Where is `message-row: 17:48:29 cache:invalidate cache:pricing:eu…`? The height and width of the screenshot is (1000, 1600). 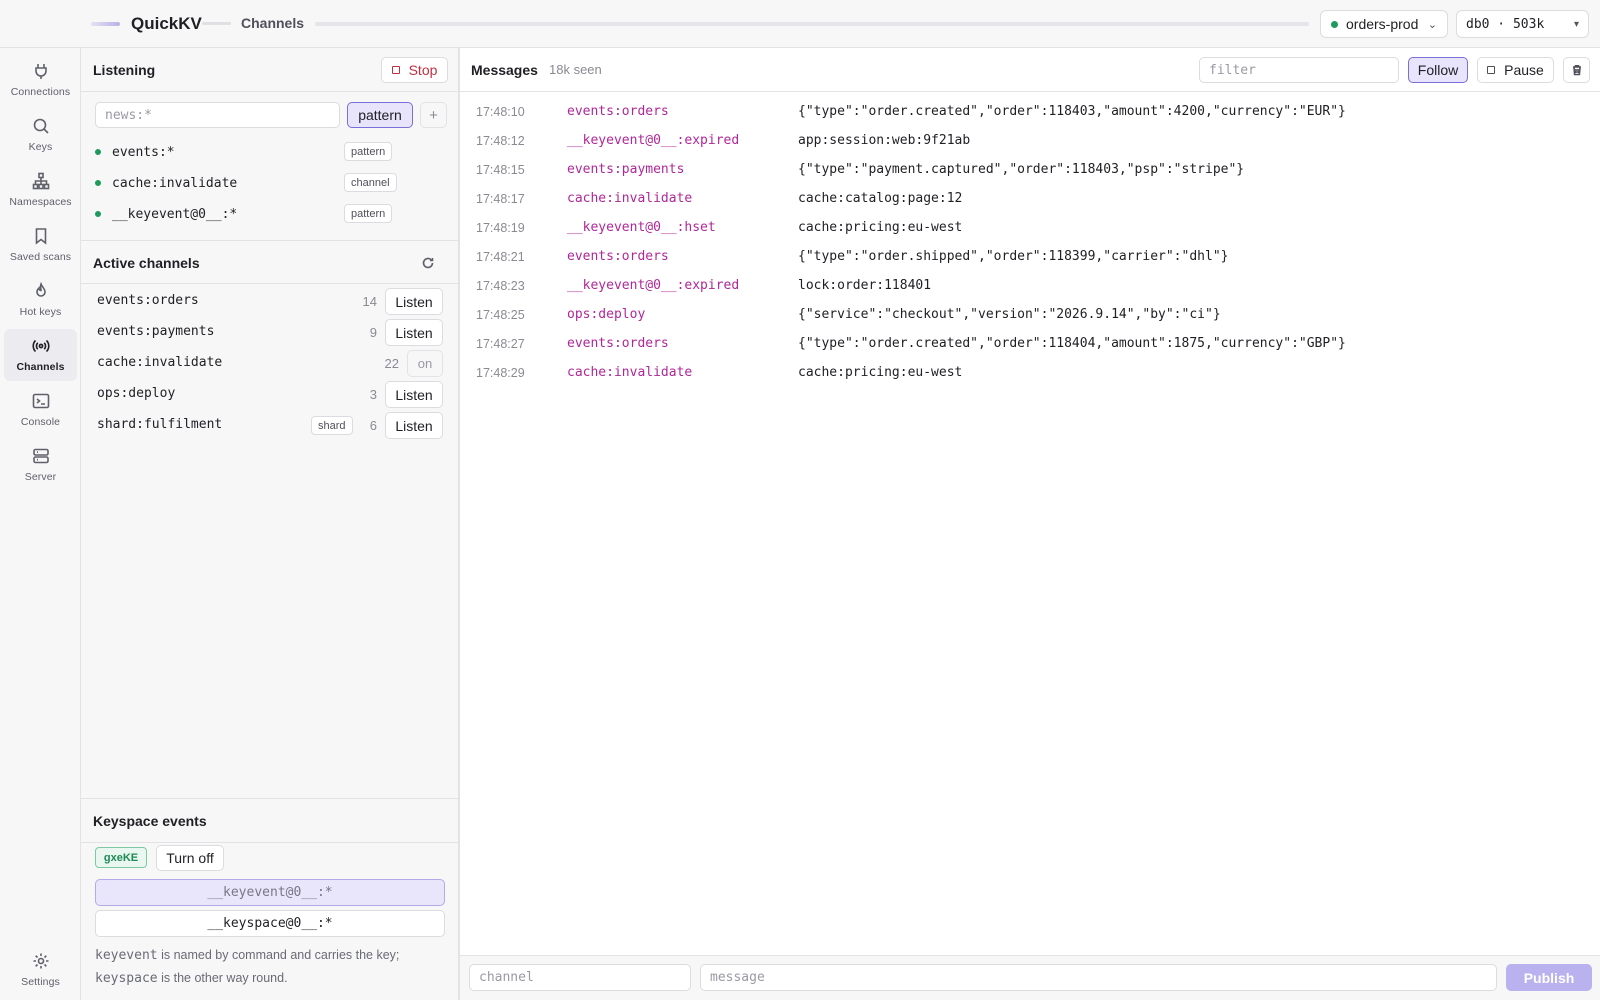 message-row: 17:48:29 cache:invalidate cache:pricing:eu… is located at coordinates (1030, 375).